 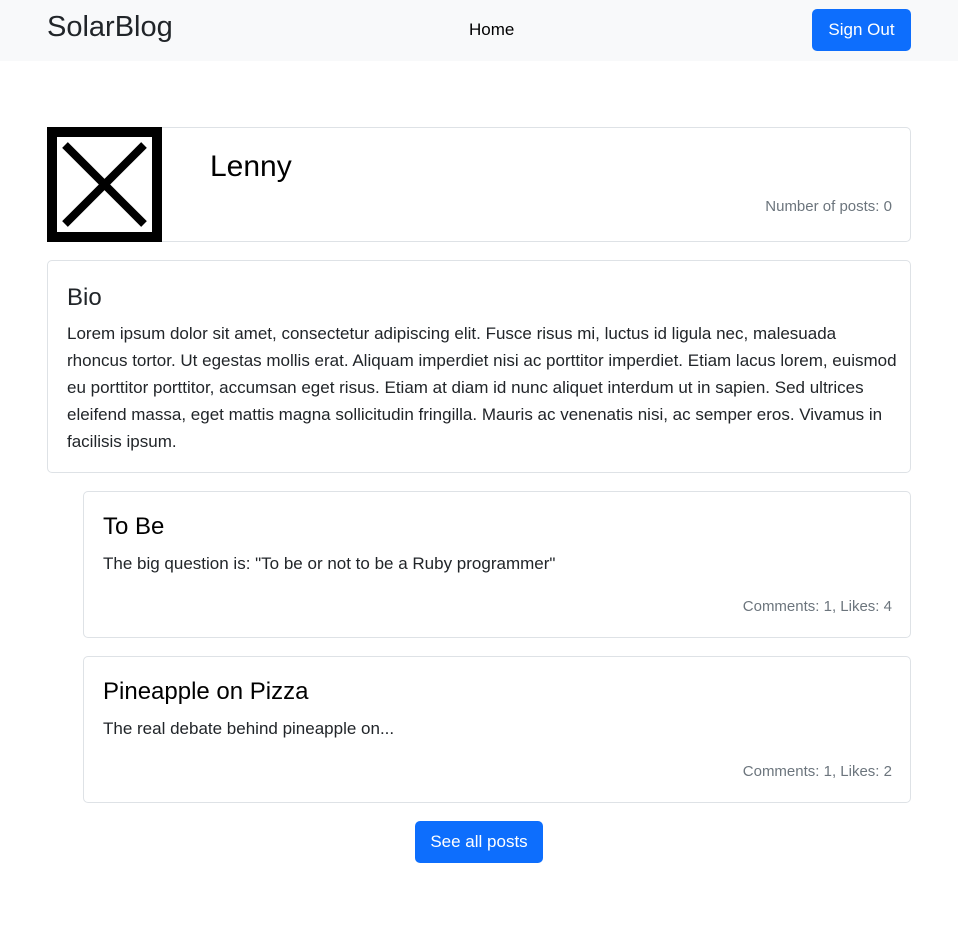 What do you see at coordinates (861, 30) in the screenshot?
I see `sign-out-button: Sign Out` at bounding box center [861, 30].